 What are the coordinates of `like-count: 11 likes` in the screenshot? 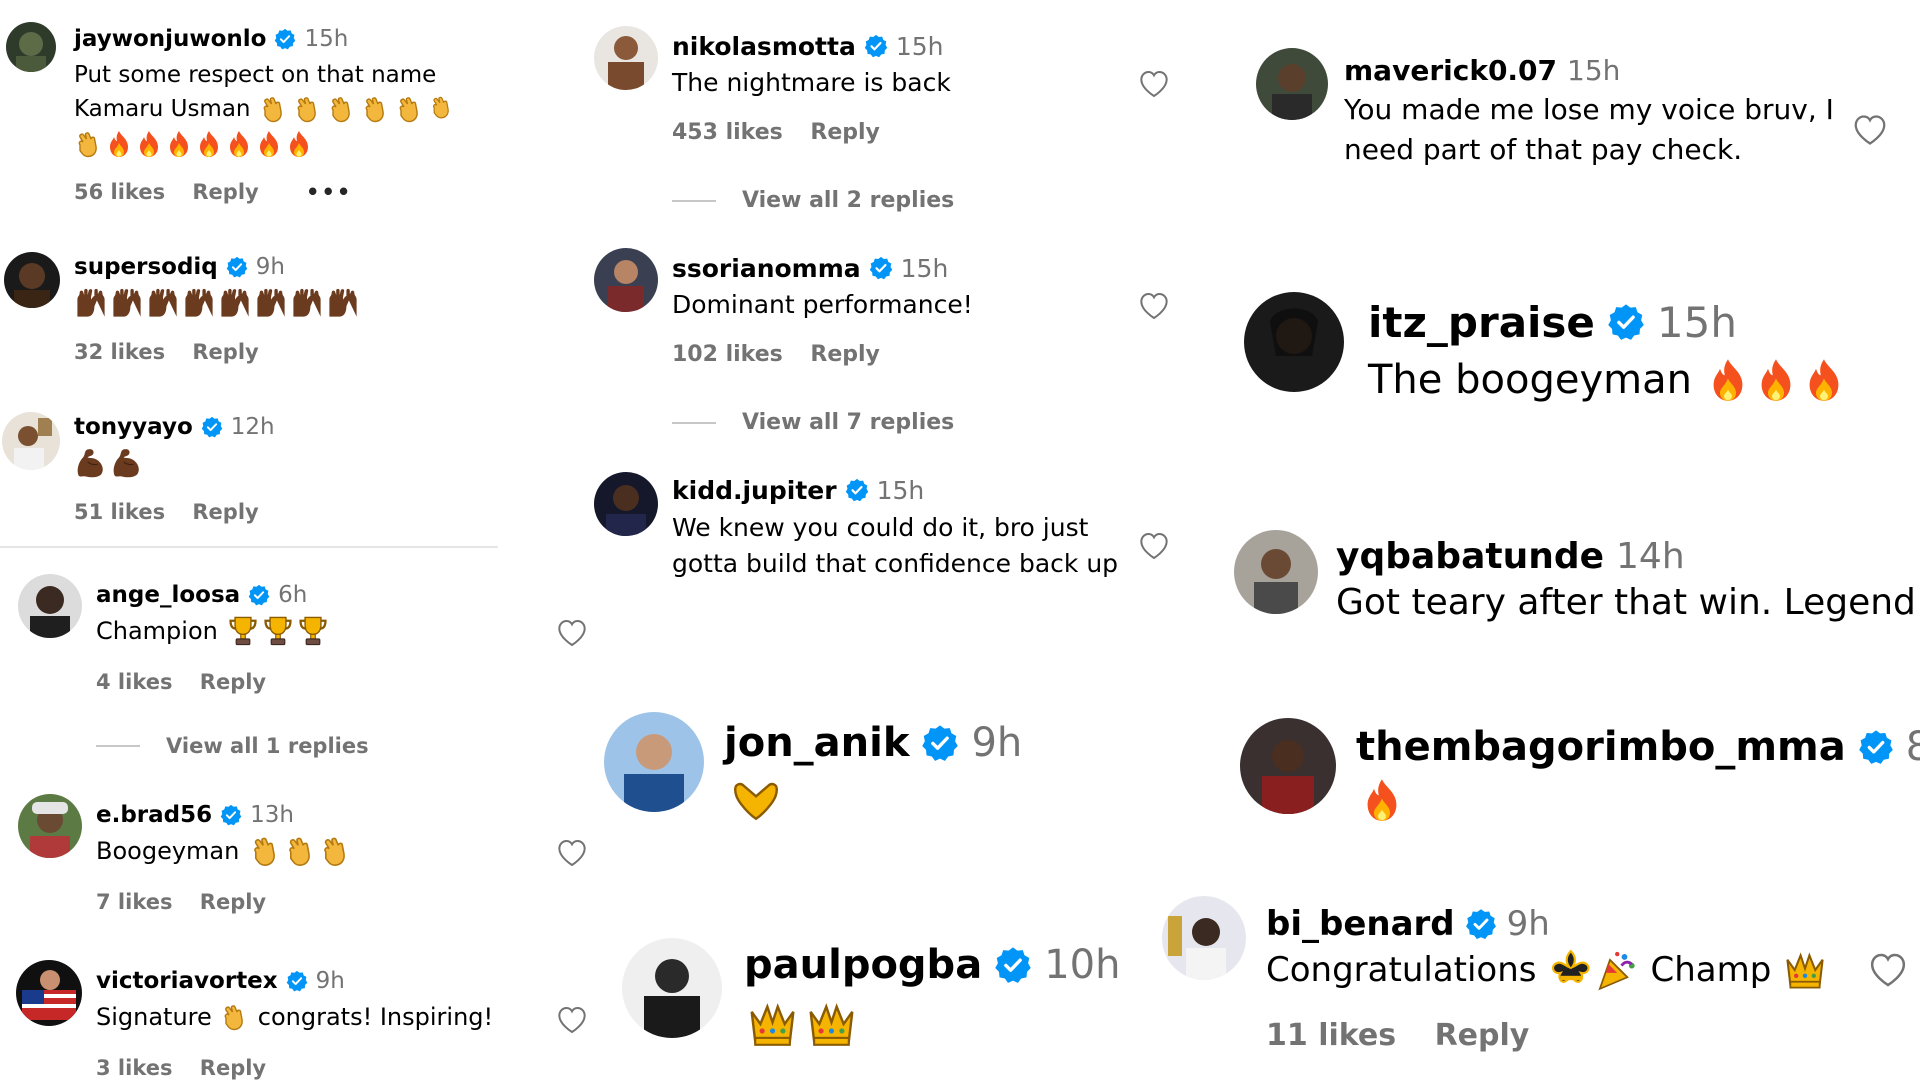 It's located at (1331, 1035).